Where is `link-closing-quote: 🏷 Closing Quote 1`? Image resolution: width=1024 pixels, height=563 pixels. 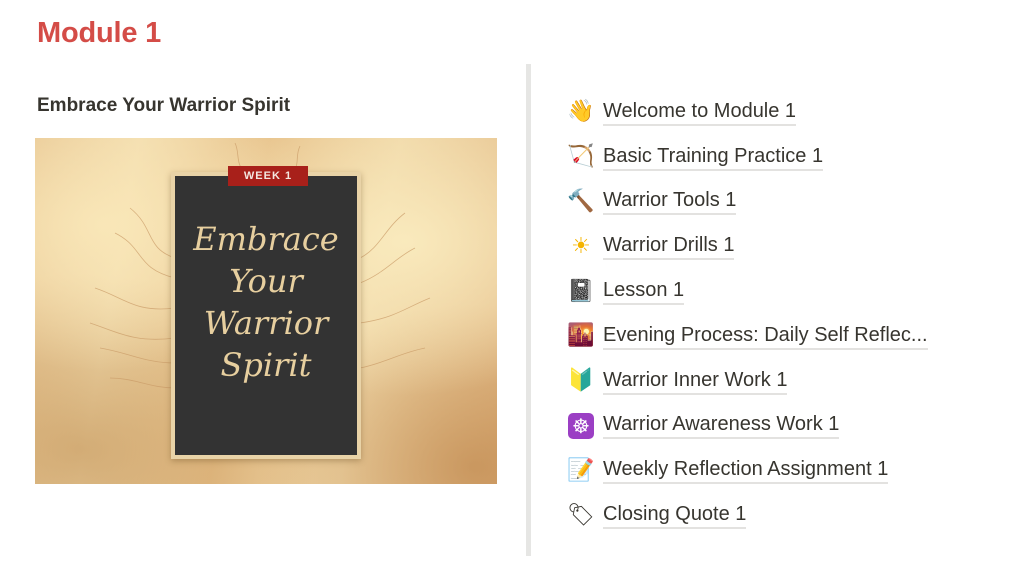 link-closing-quote: 🏷 Closing Quote 1 is located at coordinates (747, 515).